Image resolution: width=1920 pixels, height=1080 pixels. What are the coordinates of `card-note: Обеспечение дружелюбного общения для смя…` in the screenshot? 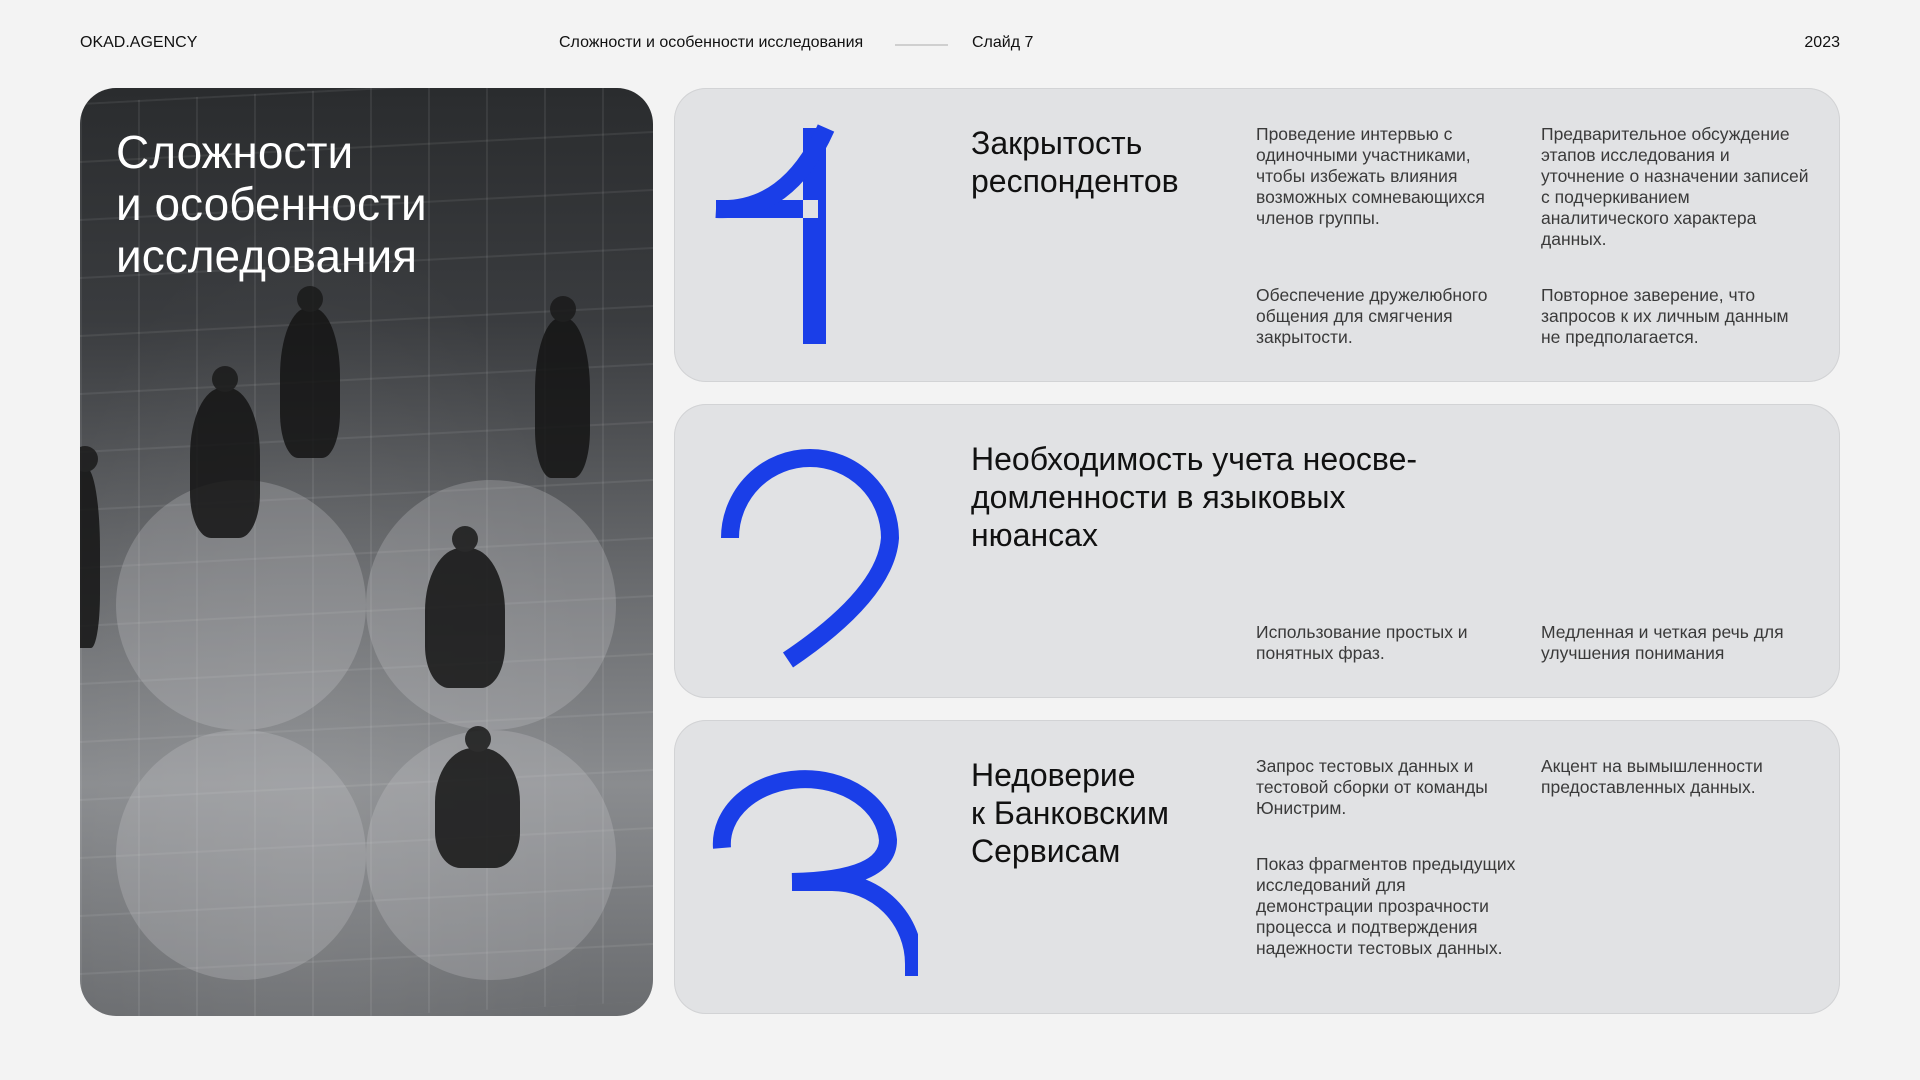 It's located at (1372, 316).